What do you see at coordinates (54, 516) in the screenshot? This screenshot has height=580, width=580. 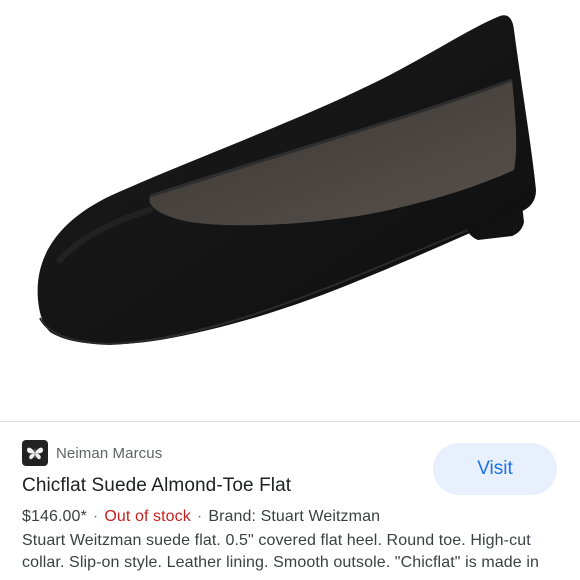 I see `price: $146.00*` at bounding box center [54, 516].